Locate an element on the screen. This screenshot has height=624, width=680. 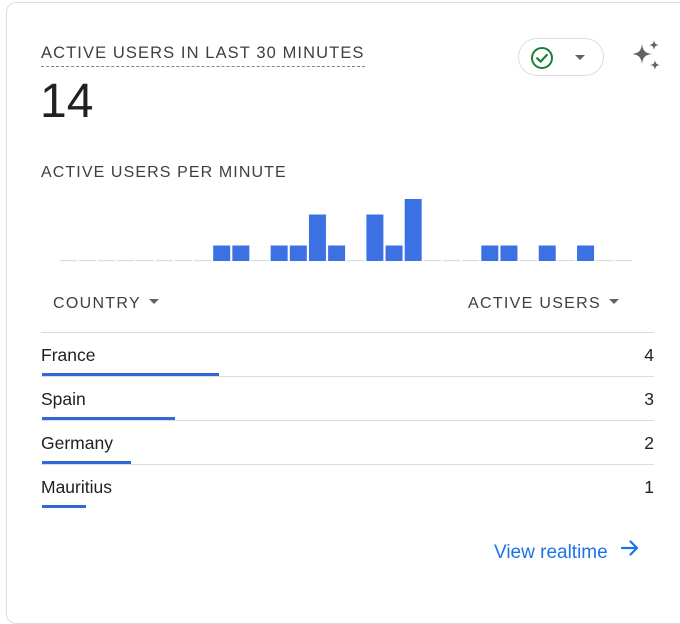
active-users-count: 14 is located at coordinates (67, 101).